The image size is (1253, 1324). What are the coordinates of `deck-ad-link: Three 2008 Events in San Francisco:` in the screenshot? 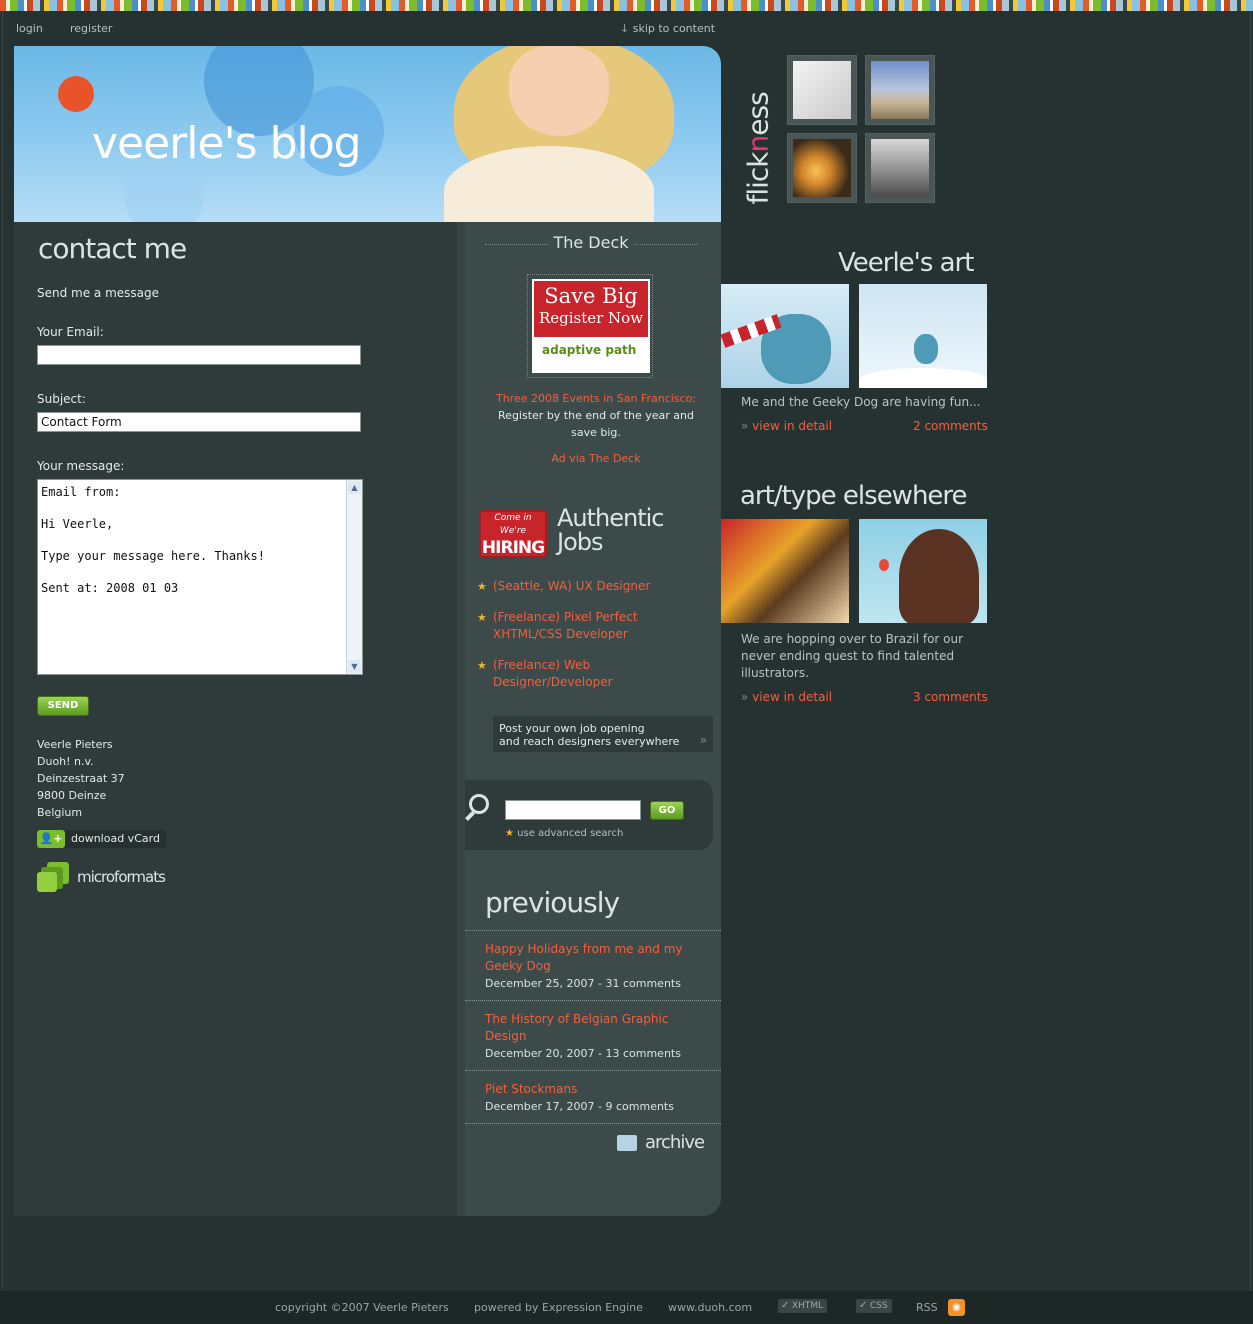 It's located at (596, 398).